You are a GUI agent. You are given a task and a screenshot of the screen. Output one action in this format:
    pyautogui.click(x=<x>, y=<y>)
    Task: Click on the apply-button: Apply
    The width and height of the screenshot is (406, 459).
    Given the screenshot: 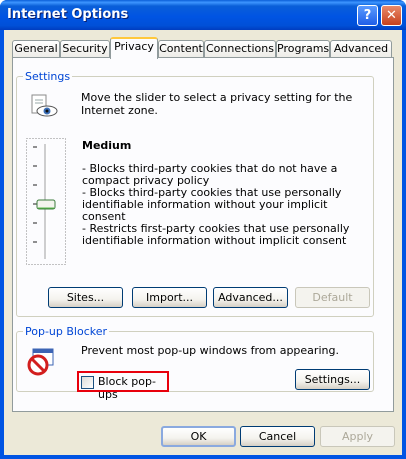 What is the action you would take?
    pyautogui.click(x=357, y=436)
    